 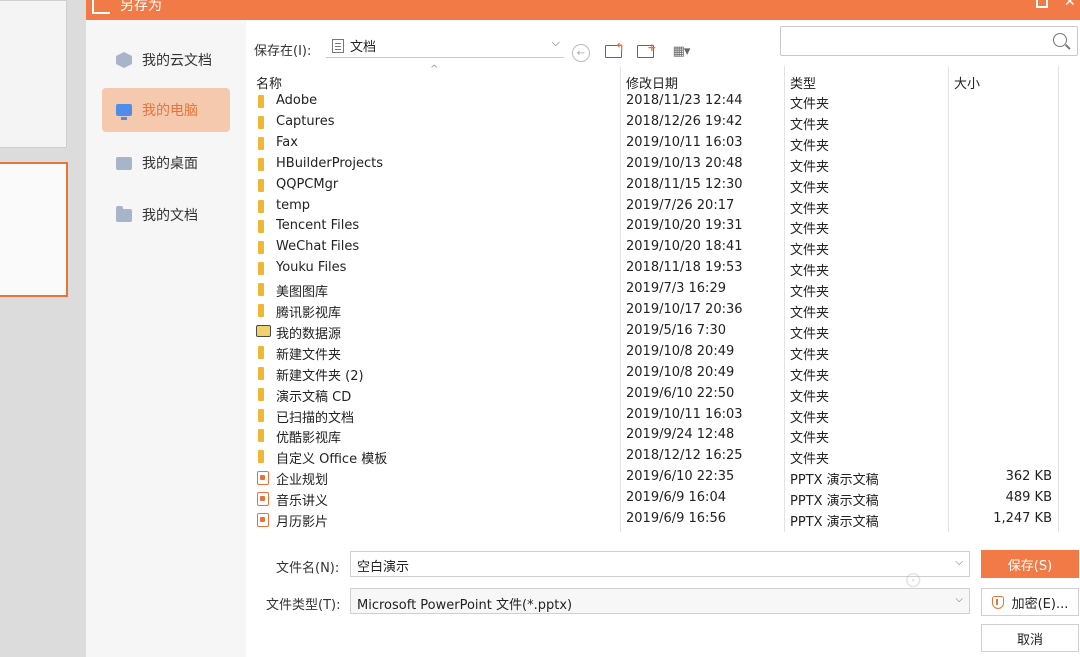 I want to click on back-arrow-icon: ←, so click(x=581, y=53).